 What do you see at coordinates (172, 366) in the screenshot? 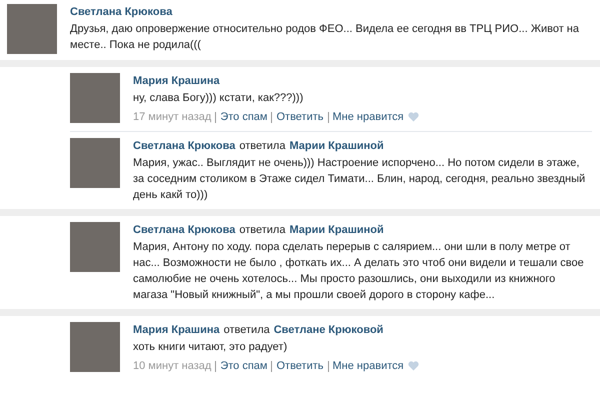
I see `timestamp: 10 минут назад` at bounding box center [172, 366].